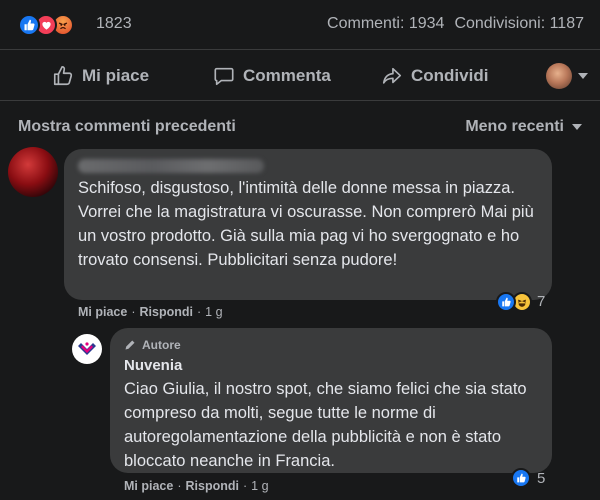 The height and width of the screenshot is (500, 600). What do you see at coordinates (519, 24) in the screenshot?
I see `shares-count: Condivisioni: 1187` at bounding box center [519, 24].